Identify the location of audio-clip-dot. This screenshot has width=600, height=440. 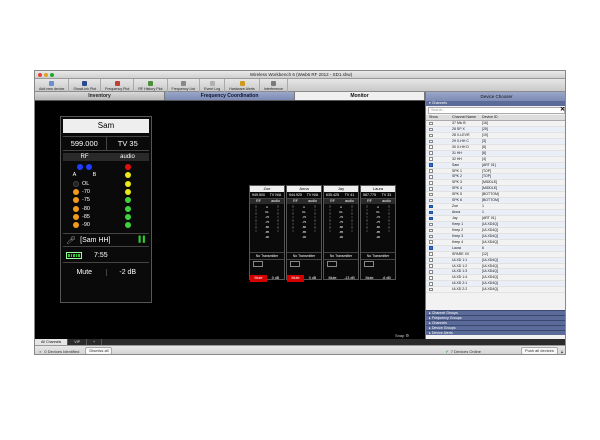
(127, 167).